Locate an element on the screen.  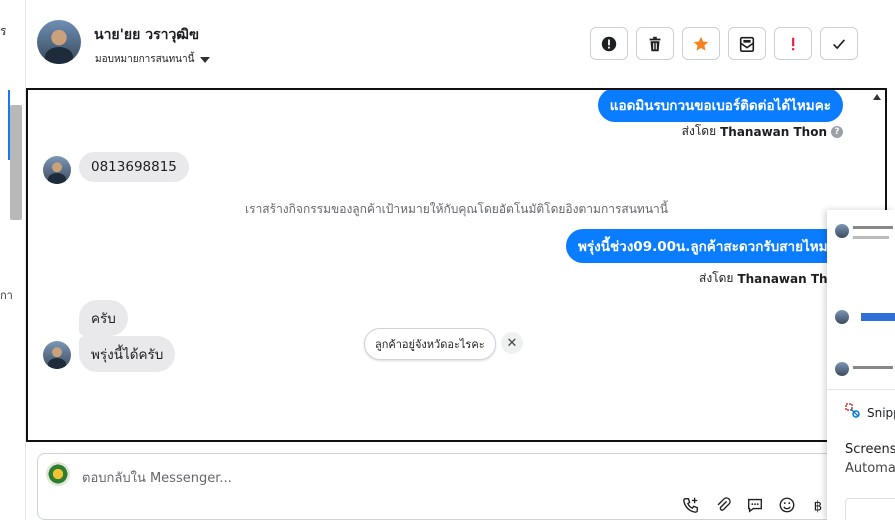
header-actions is located at coordinates (724, 43).